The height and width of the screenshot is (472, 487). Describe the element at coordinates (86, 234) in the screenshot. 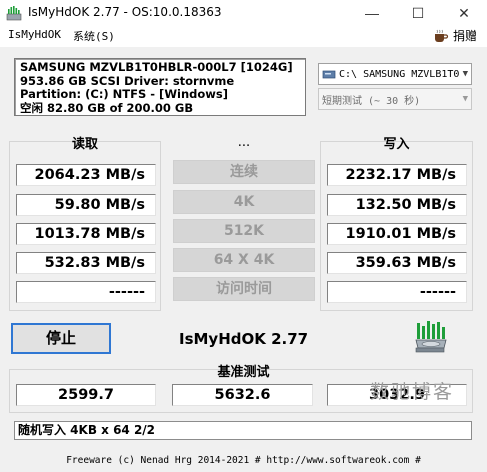

I see `read-512k-value: 1013.78 MB/s` at that location.